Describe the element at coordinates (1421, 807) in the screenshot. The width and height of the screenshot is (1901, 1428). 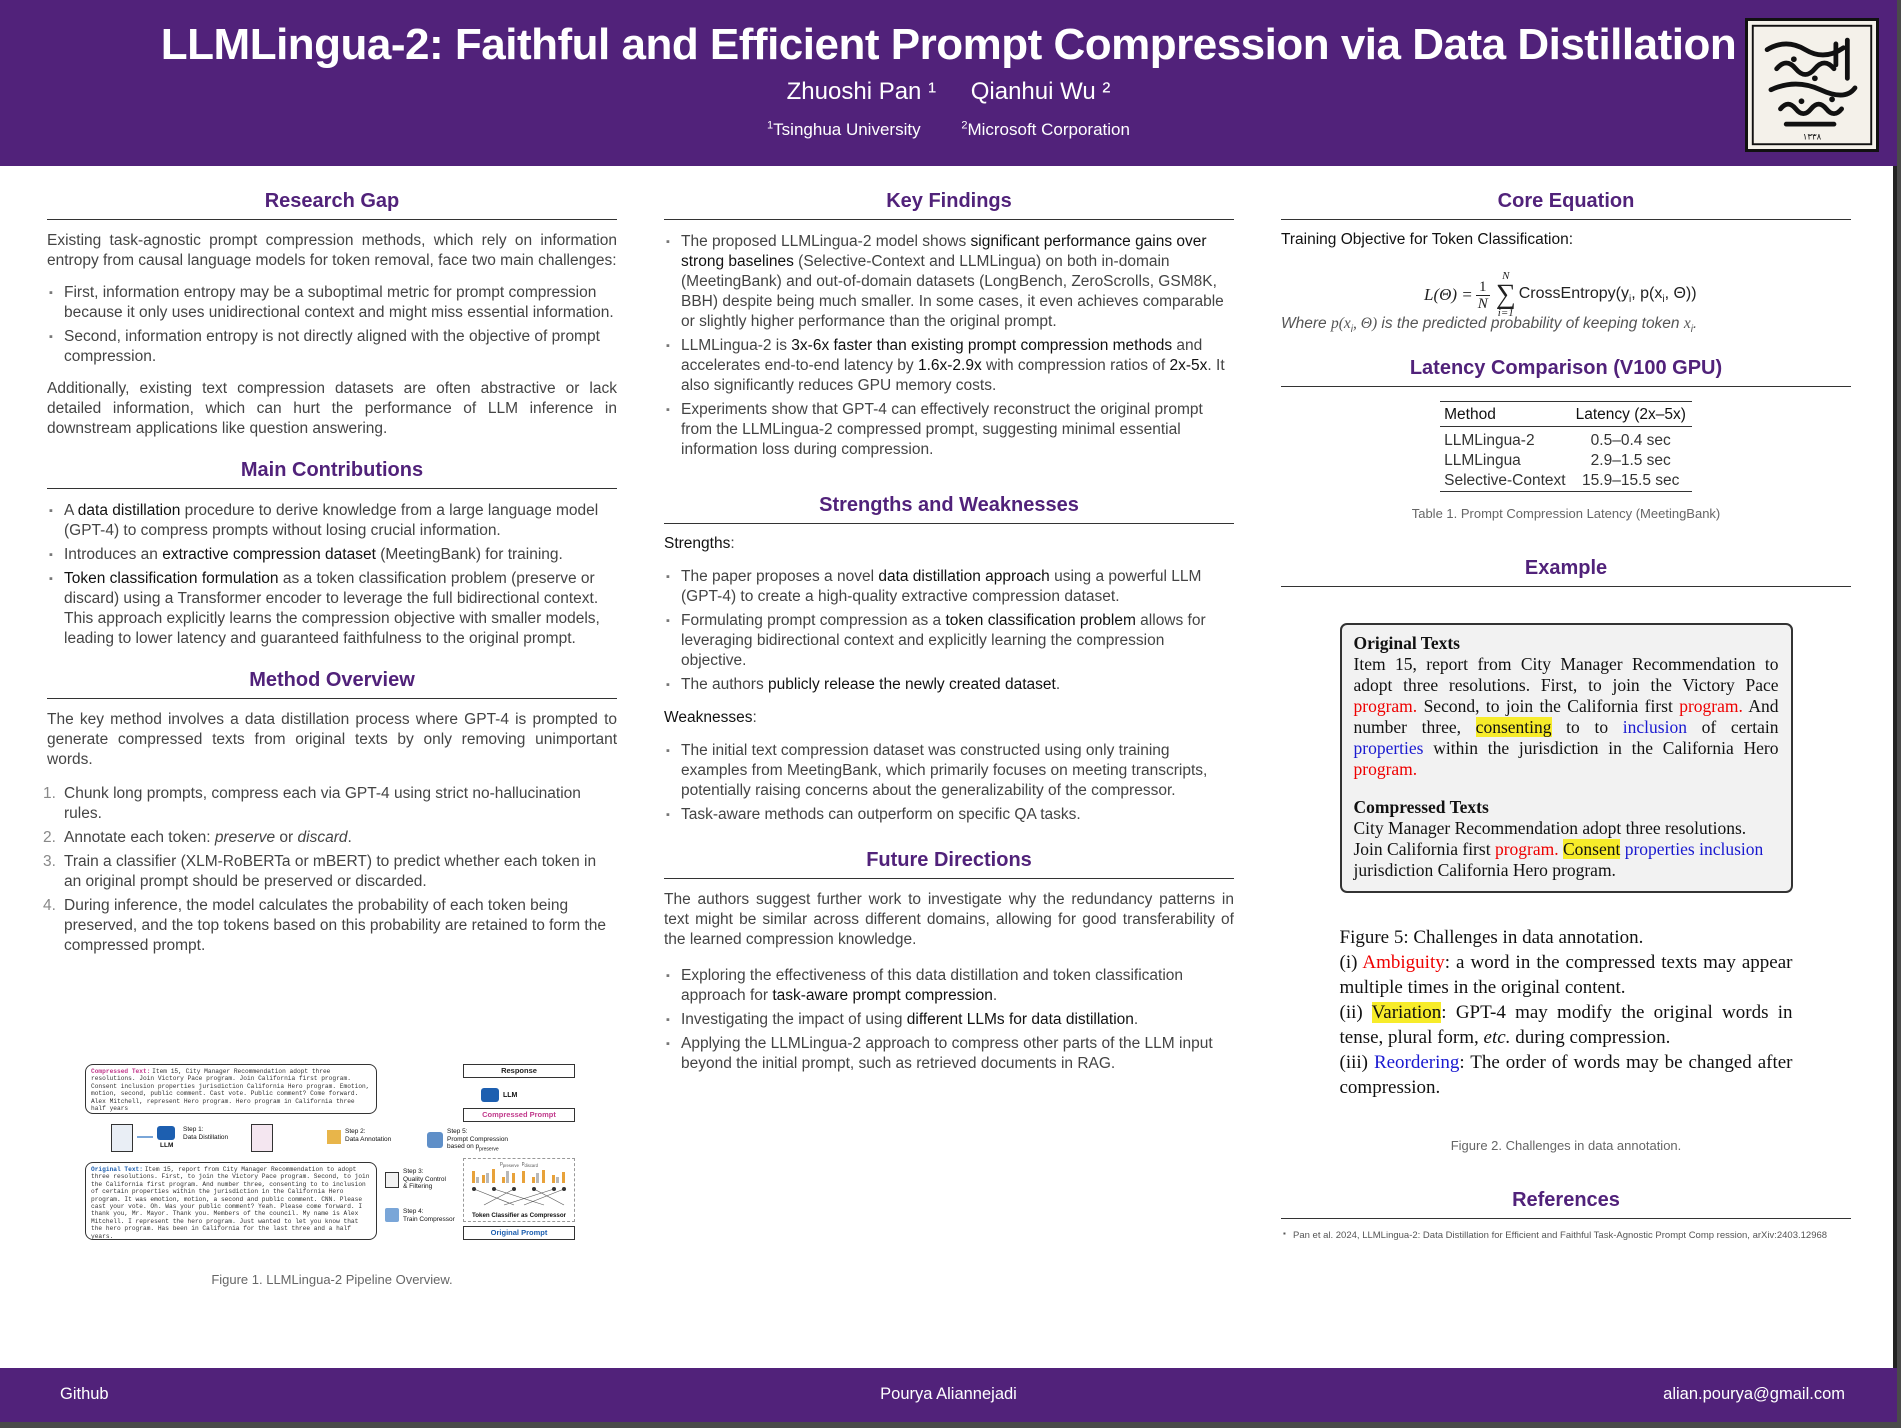
I see `compressed-texts-title: Compressed Texts` at that location.